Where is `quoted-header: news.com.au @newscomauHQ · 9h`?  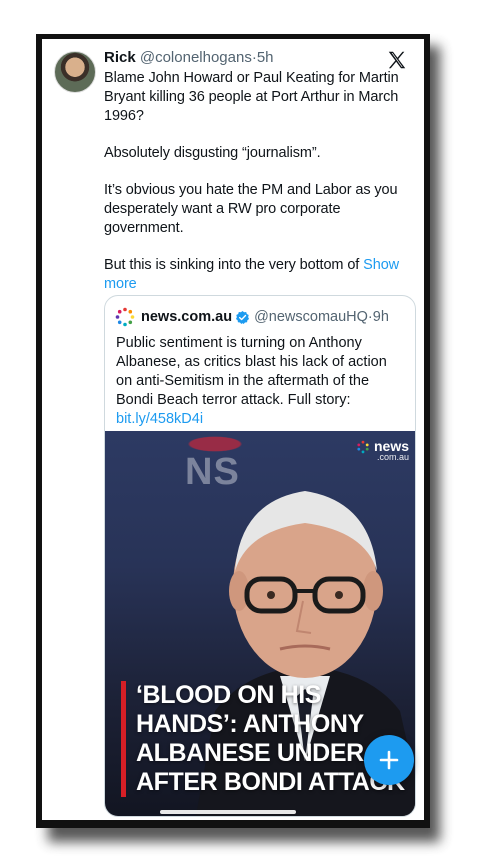 quoted-header: news.com.au @newscomauHQ · 9h is located at coordinates (262, 317).